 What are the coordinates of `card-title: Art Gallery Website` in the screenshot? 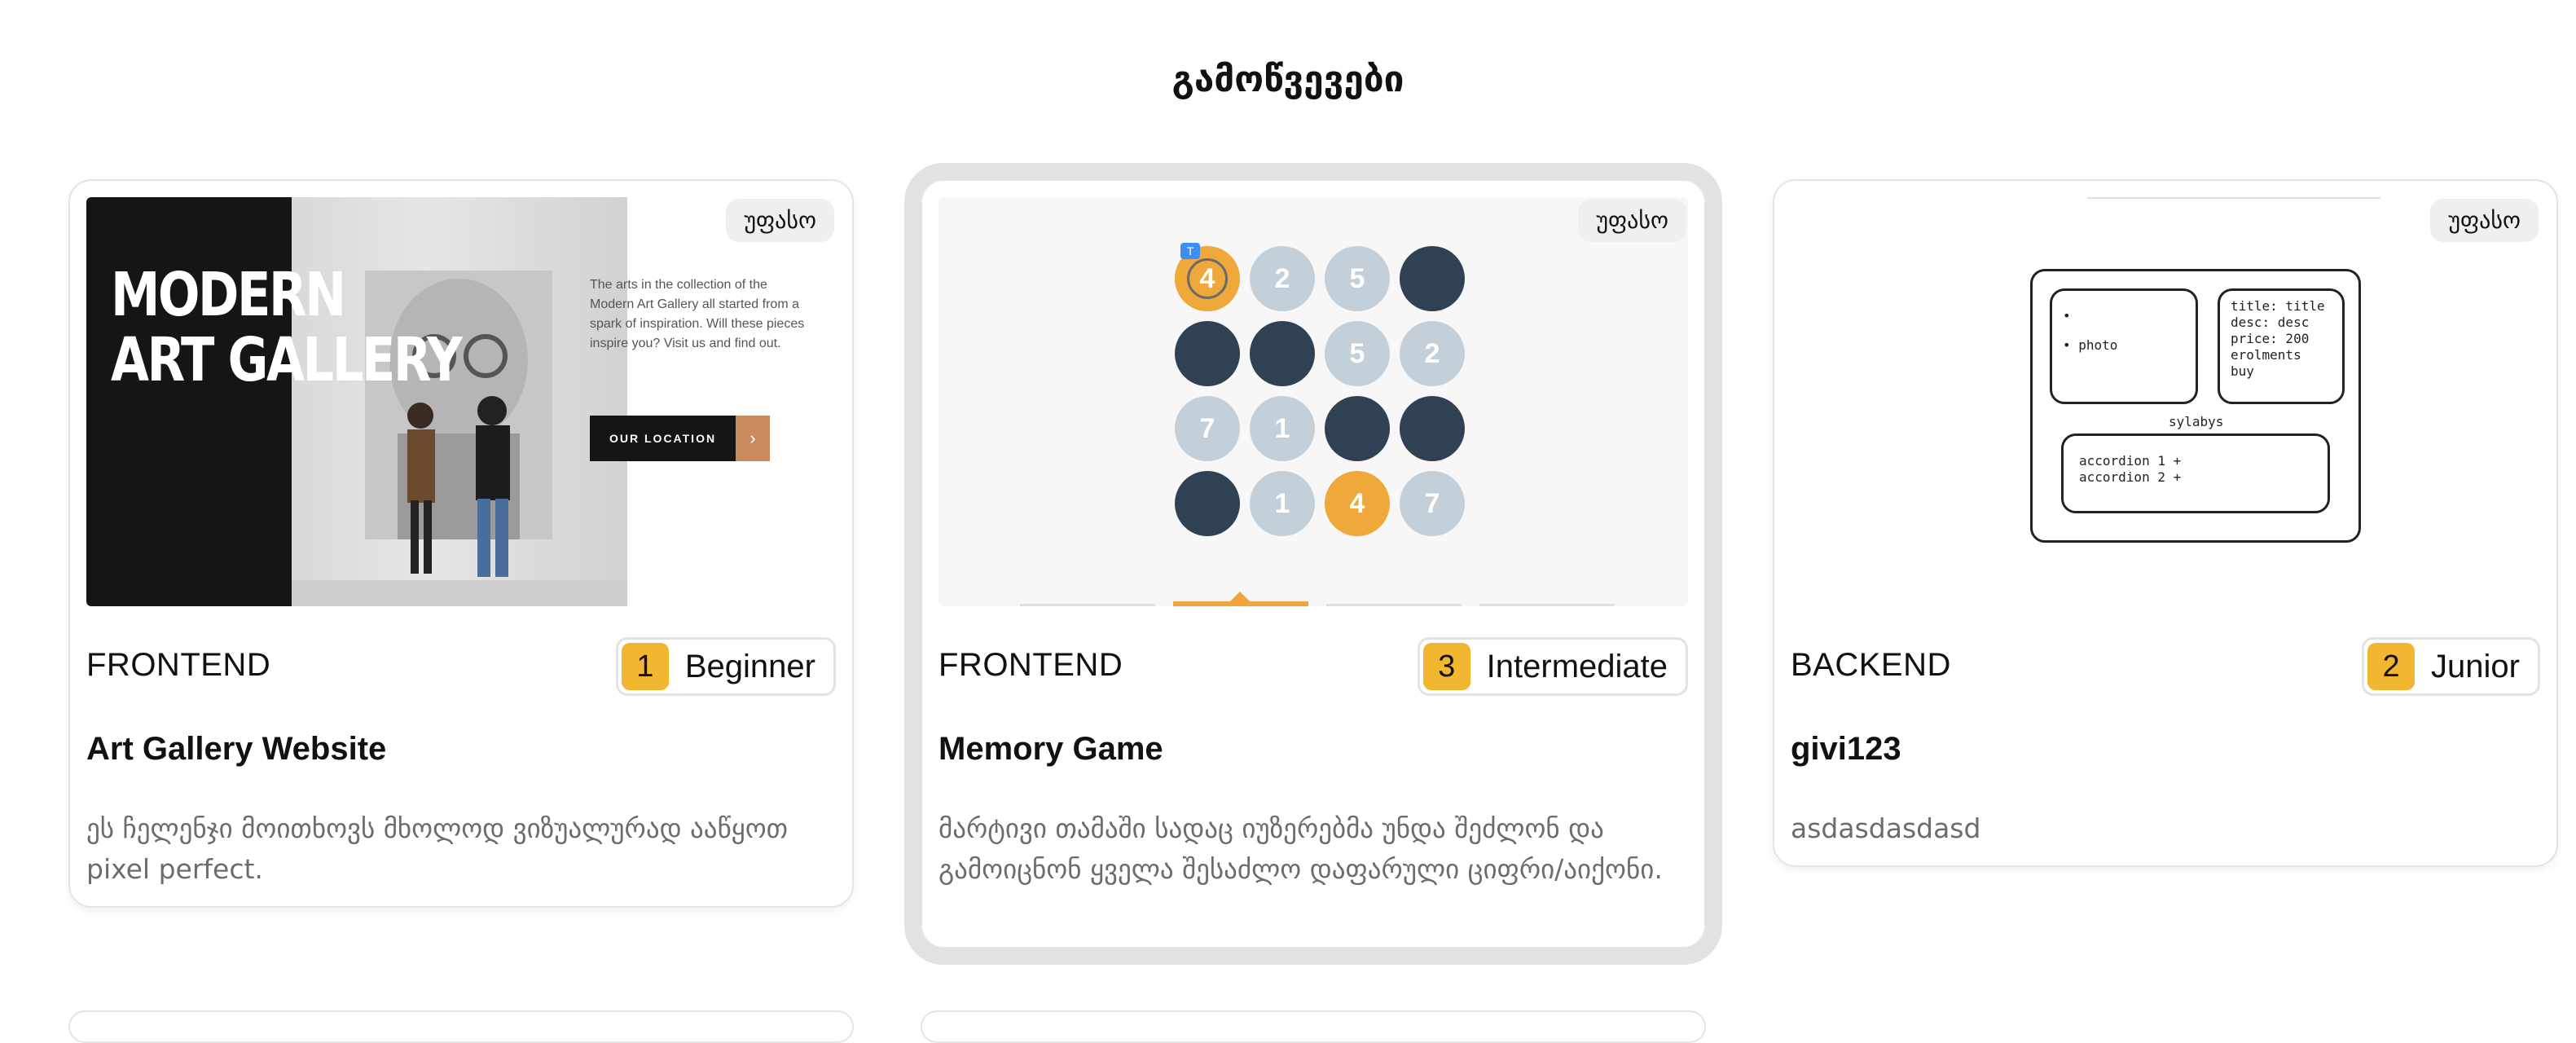 It's located at (236, 749).